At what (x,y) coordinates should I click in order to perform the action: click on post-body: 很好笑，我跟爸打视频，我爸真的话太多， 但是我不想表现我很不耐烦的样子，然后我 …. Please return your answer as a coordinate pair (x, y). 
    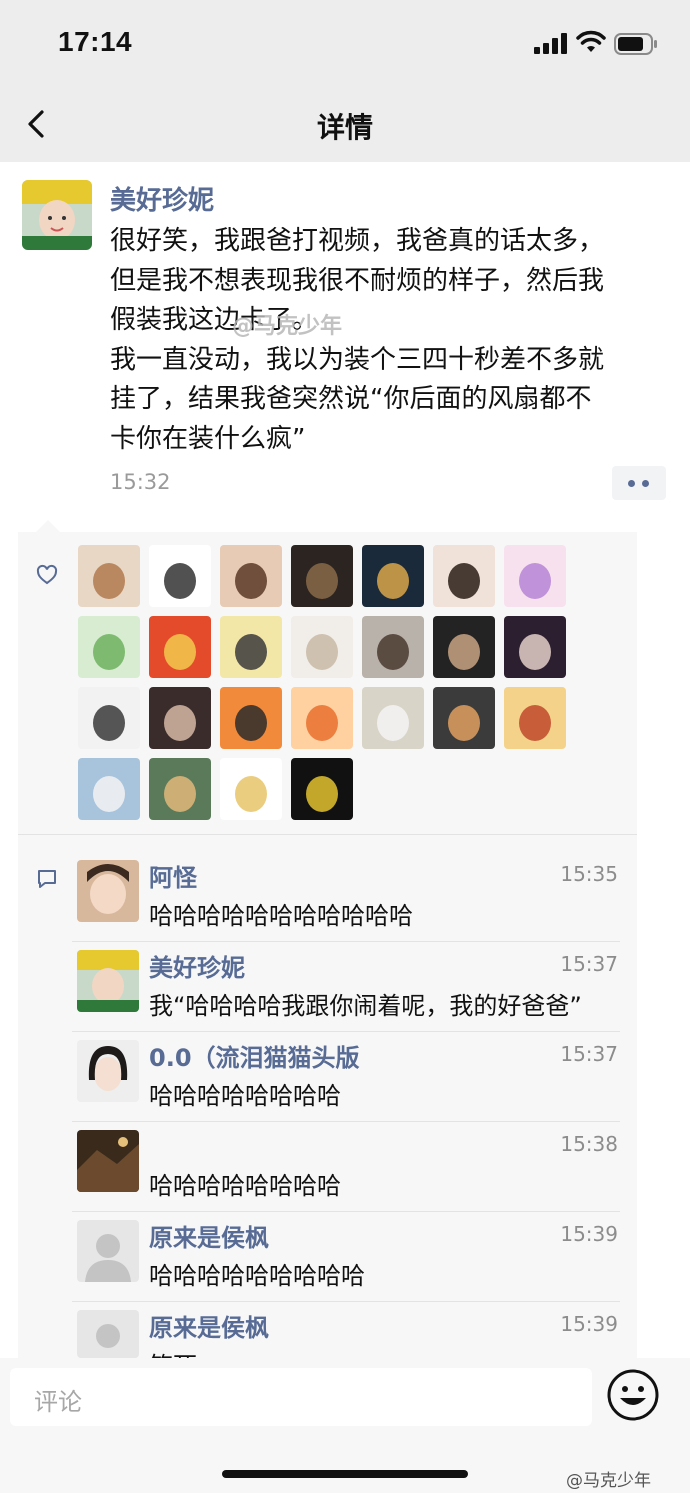
    Looking at the image, I should click on (390, 340).